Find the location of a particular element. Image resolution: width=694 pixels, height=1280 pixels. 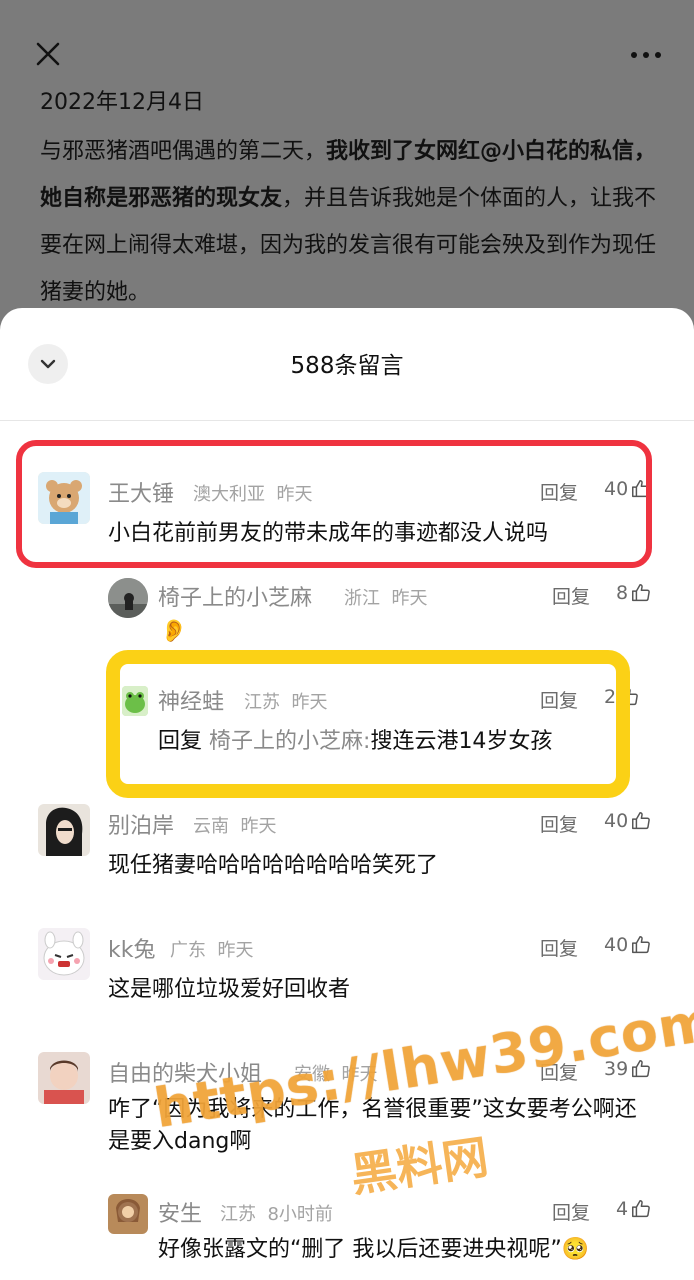

like-button: 8 is located at coordinates (634, 593).